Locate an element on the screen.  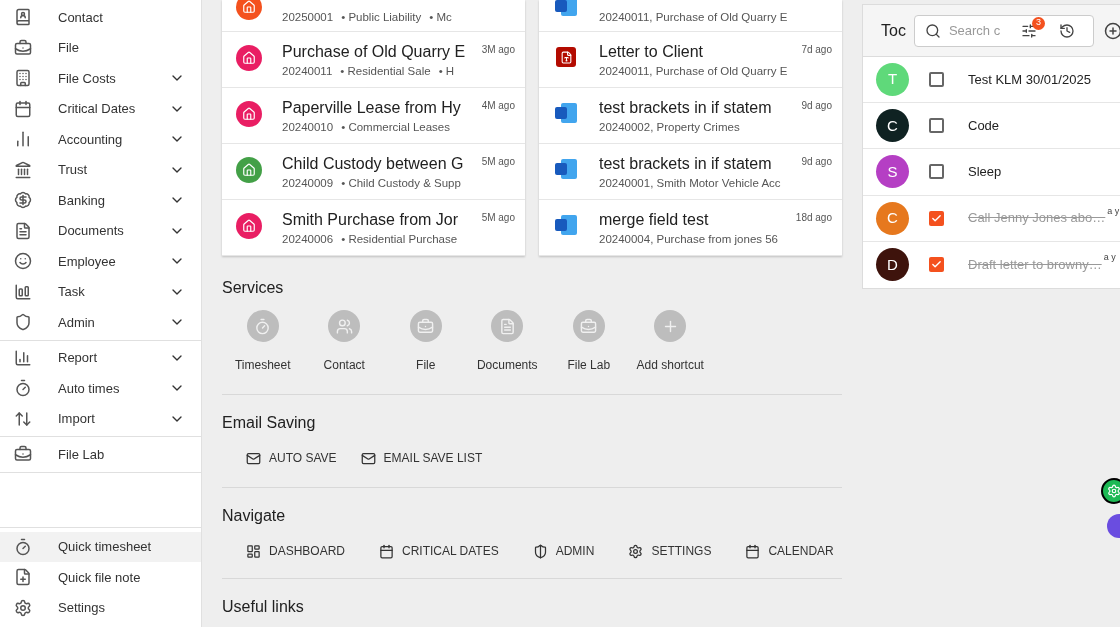
sidebar-item: Accounting is located at coordinates (100, 139).